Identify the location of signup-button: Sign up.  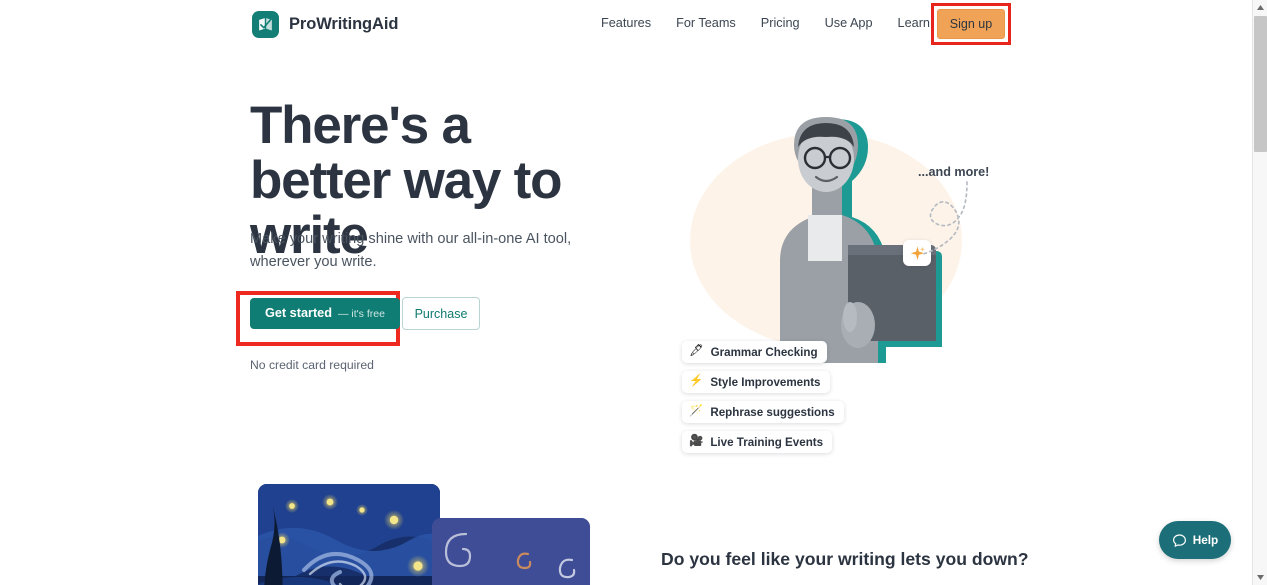
(971, 24).